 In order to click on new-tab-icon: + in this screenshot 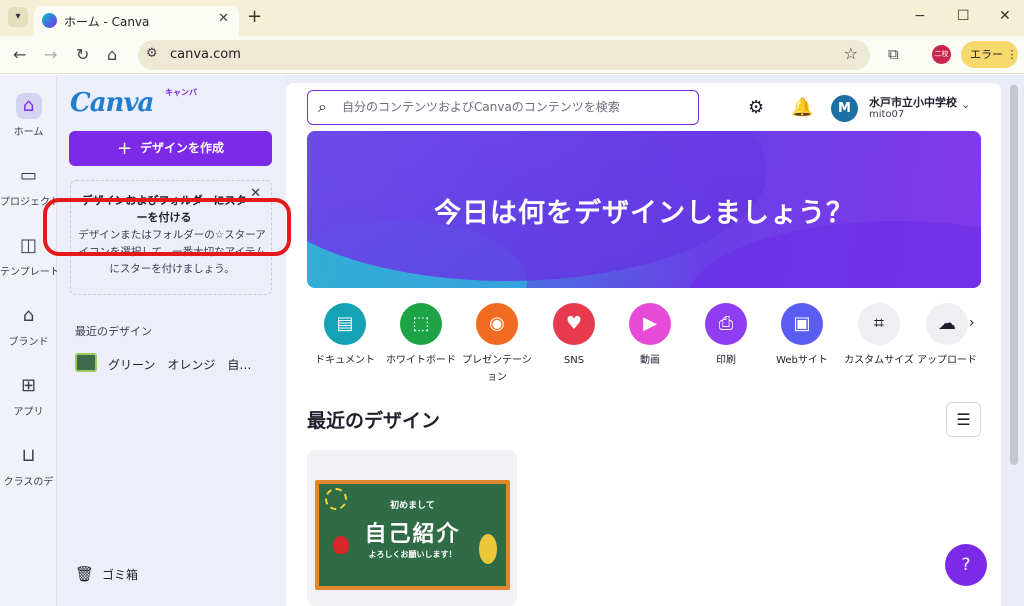, I will do `click(254, 16)`.